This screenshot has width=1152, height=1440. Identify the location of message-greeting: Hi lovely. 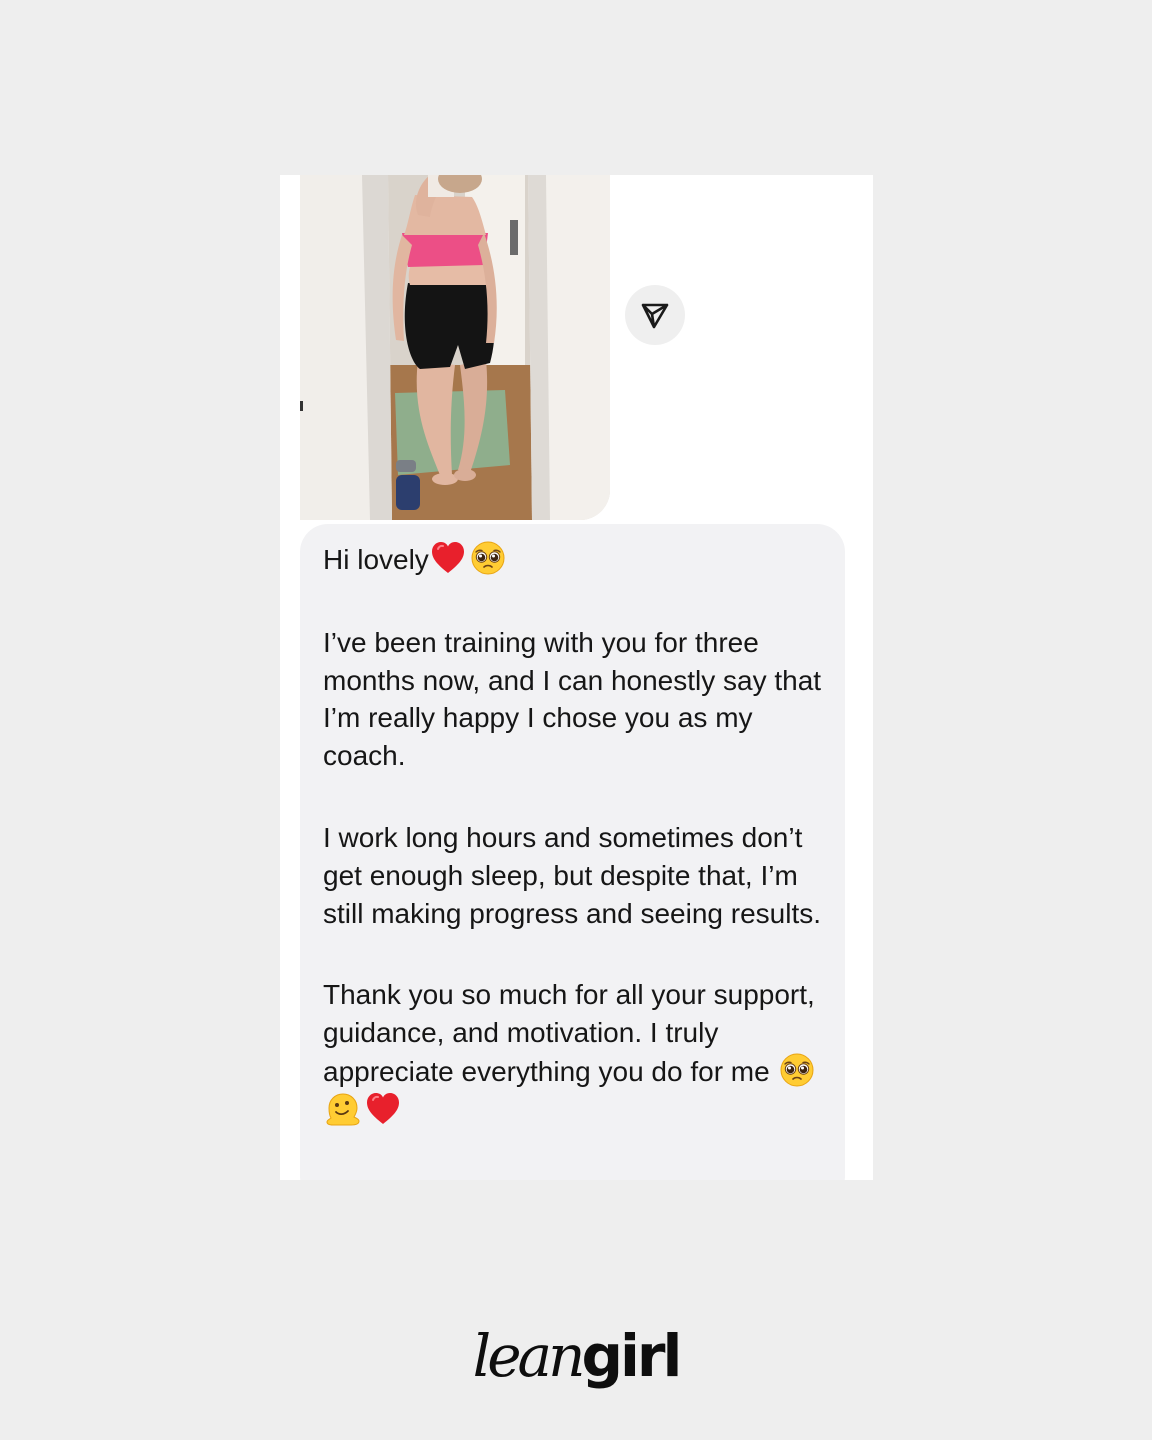
(376, 559).